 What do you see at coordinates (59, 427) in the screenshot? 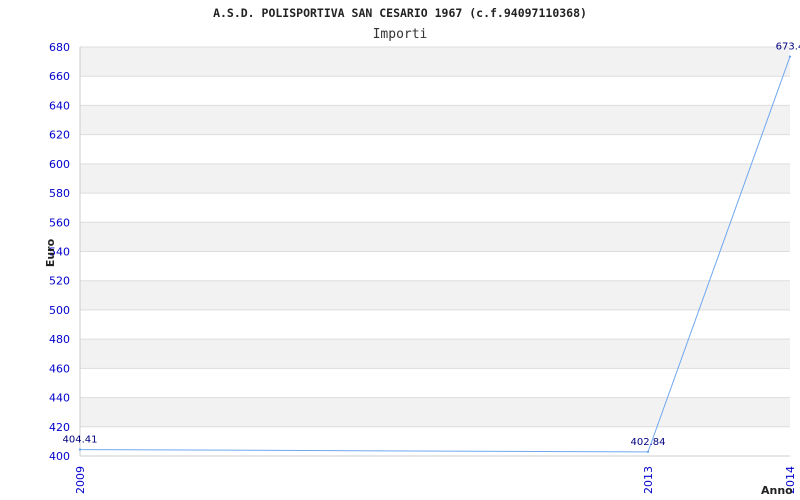
I see `y-tick-label: 420` at bounding box center [59, 427].